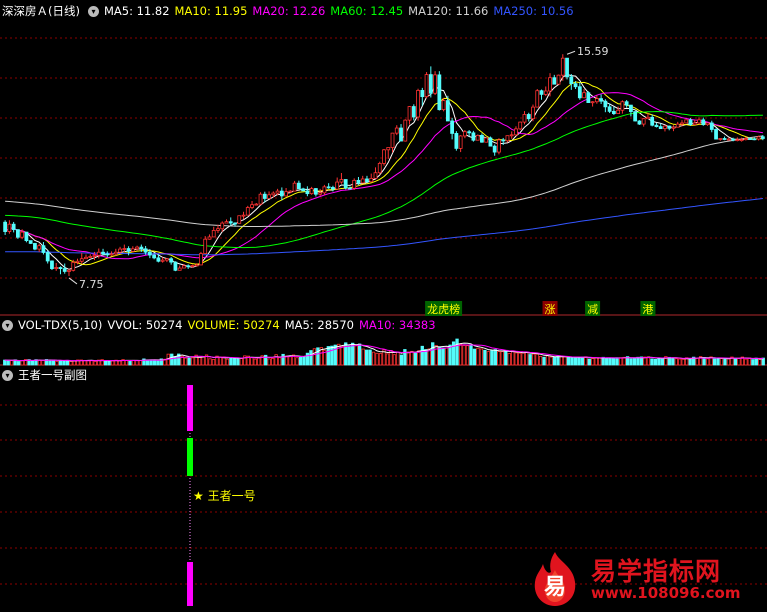  Describe the element at coordinates (443, 309) in the screenshot. I see `tag-label: 龙虎榜` at that location.